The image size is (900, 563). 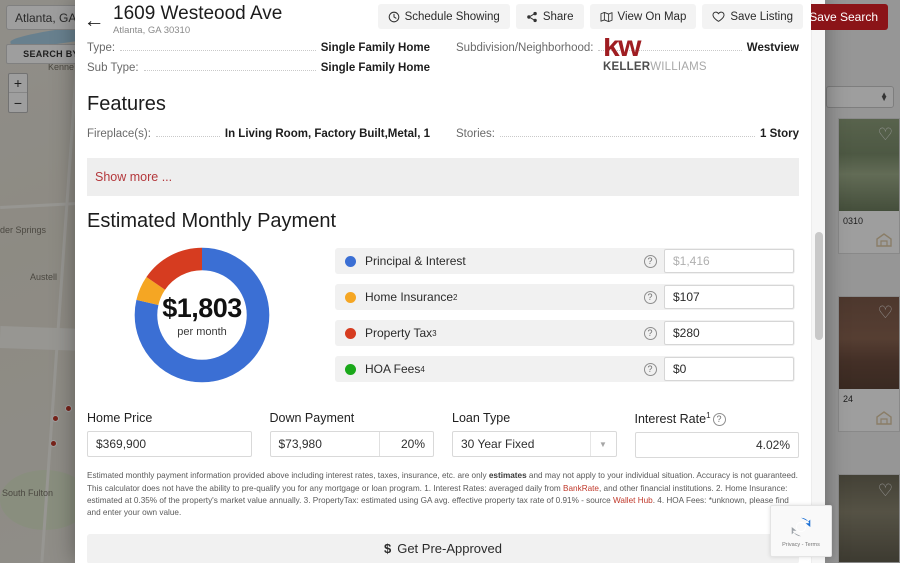 What do you see at coordinates (312, 418) in the screenshot?
I see `down-payment-label: Down Payment` at bounding box center [312, 418].